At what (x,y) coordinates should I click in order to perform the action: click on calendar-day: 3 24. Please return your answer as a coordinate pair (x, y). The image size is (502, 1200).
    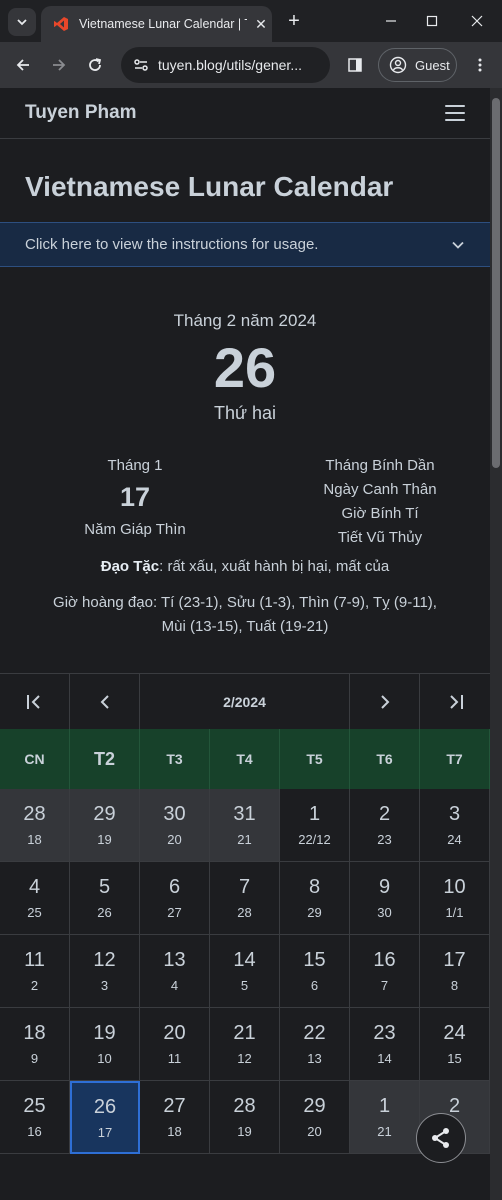
    Looking at the image, I should click on (455, 825).